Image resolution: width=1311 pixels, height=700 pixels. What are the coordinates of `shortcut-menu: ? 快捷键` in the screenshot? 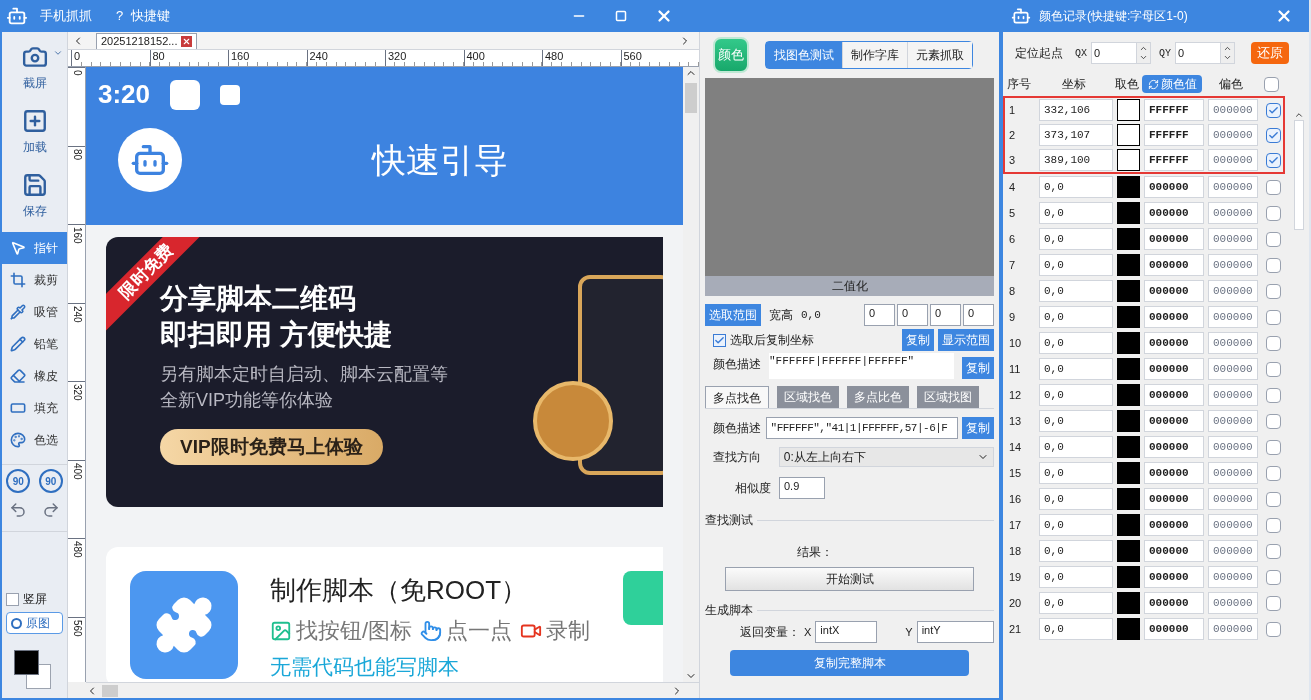 It's located at (143, 16).